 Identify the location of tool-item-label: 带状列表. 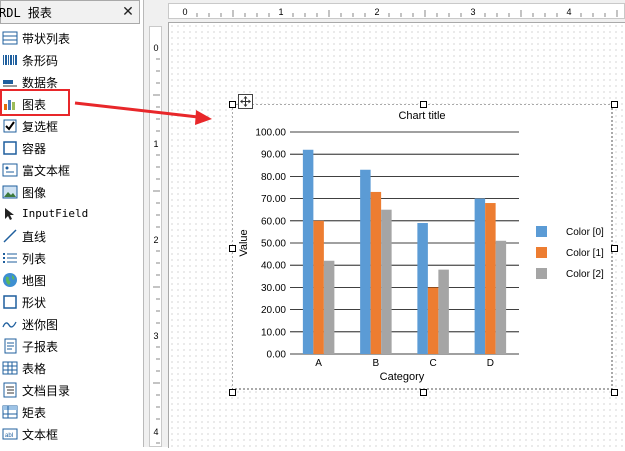
(46, 39).